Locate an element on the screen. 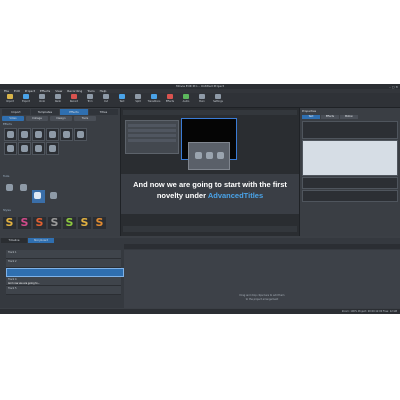  toolbar-button-split: Split is located at coordinates (138, 100).